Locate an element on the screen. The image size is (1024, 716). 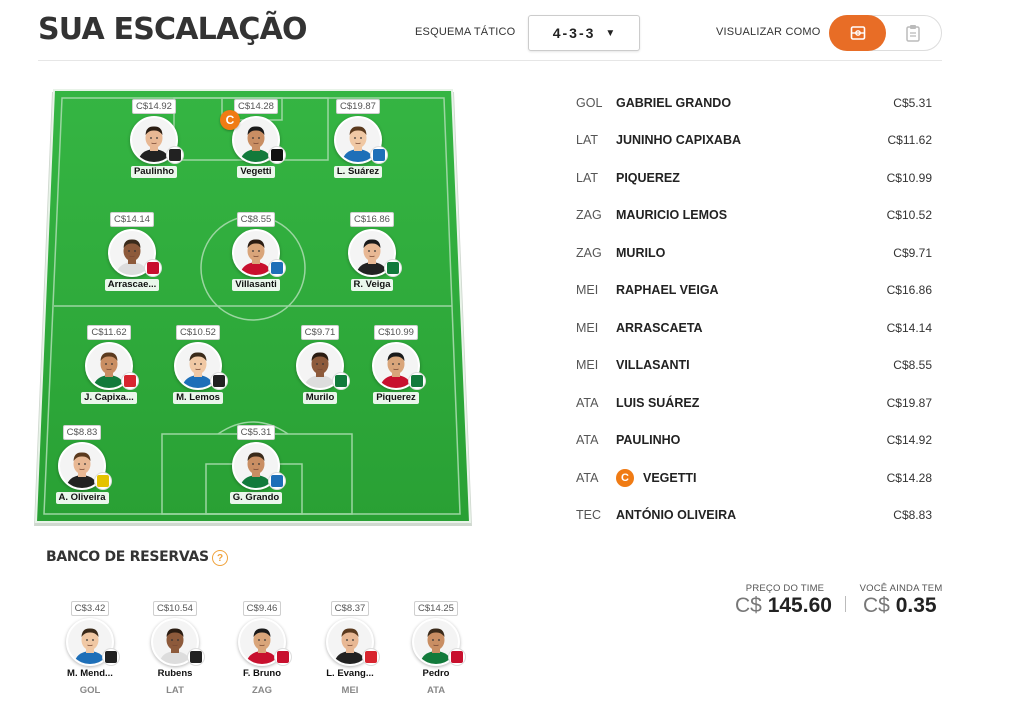
remaining-budget: C$ 0.35 is located at coordinates (900, 606).